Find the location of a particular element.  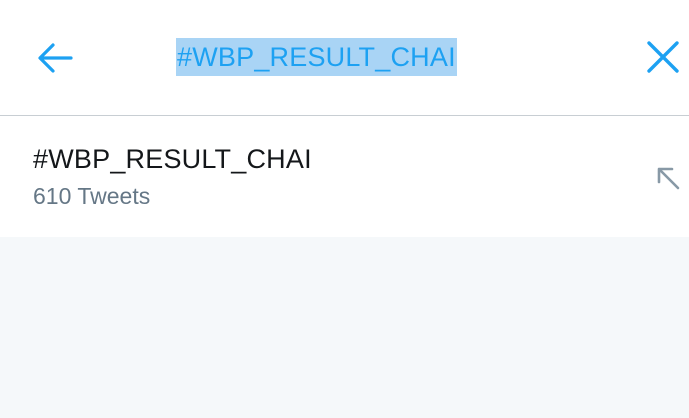

arrow-up-left-icon is located at coordinates (668, 178).